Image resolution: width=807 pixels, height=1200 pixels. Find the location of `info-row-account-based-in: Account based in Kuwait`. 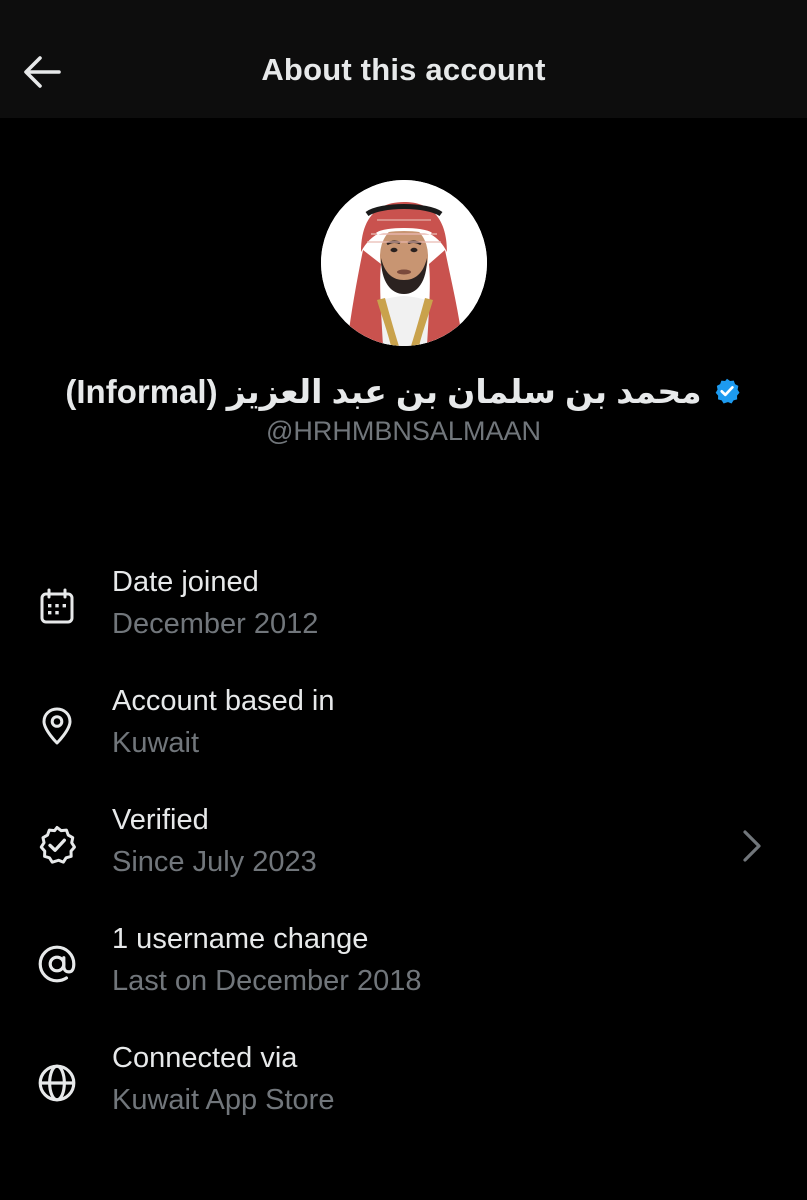

info-row-account-based-in: Account based in Kuwait is located at coordinates (403, 735).